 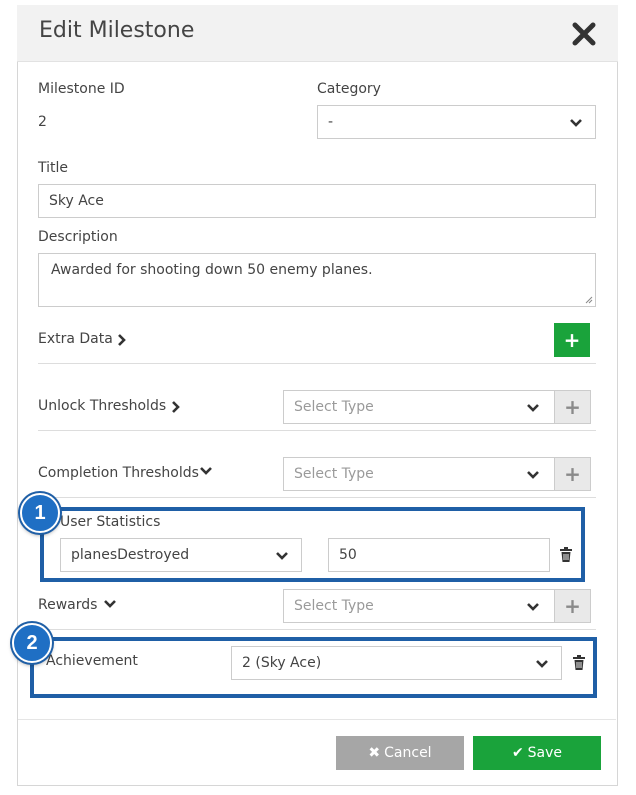 I want to click on statistic-select-value: planesDestroyed, so click(x=130, y=555).